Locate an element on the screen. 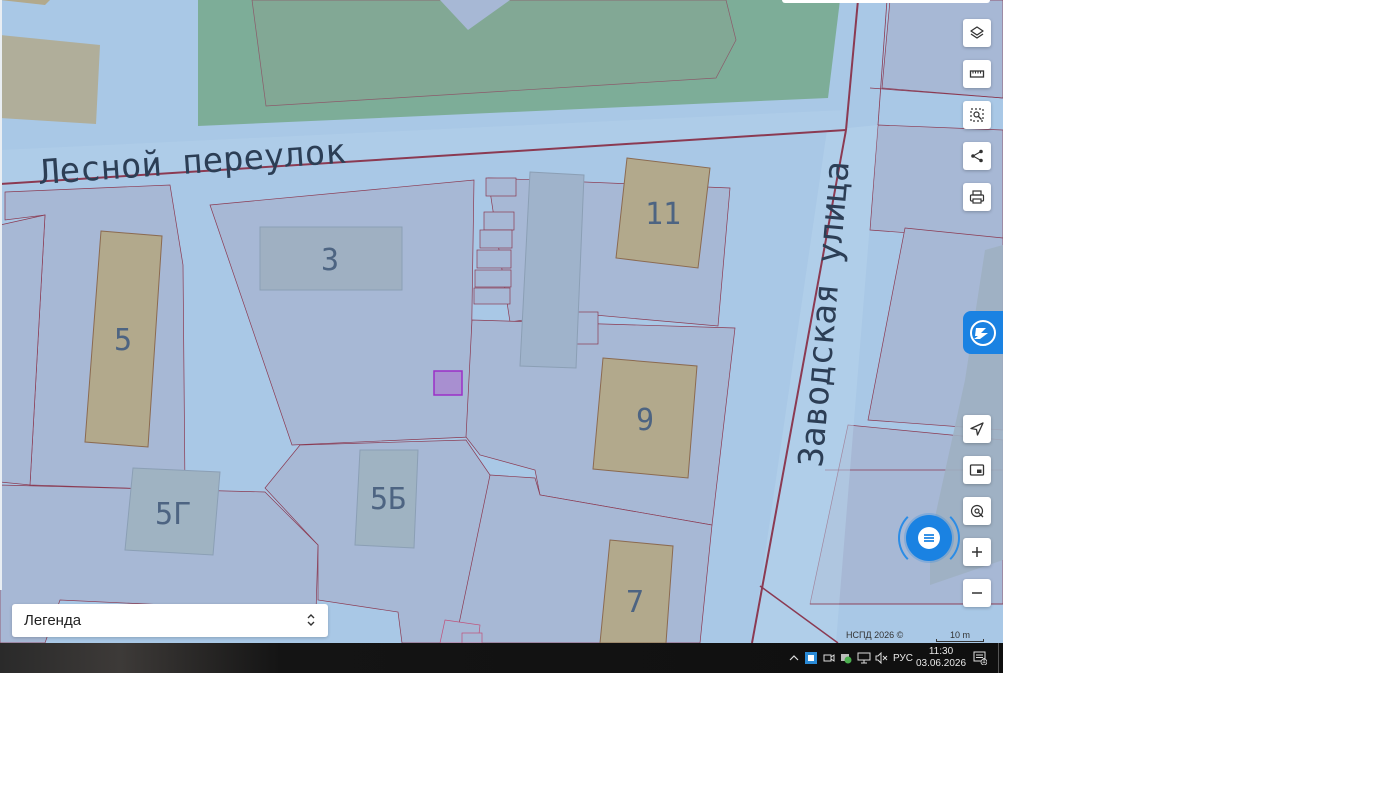 The height and width of the screenshot is (788, 1400). share-button is located at coordinates (977, 156).